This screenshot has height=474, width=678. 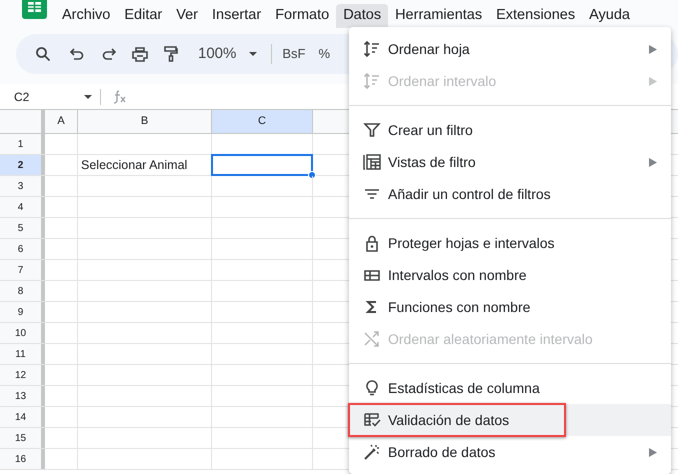 What do you see at coordinates (262, 165) in the screenshot?
I see `active-cell` at bounding box center [262, 165].